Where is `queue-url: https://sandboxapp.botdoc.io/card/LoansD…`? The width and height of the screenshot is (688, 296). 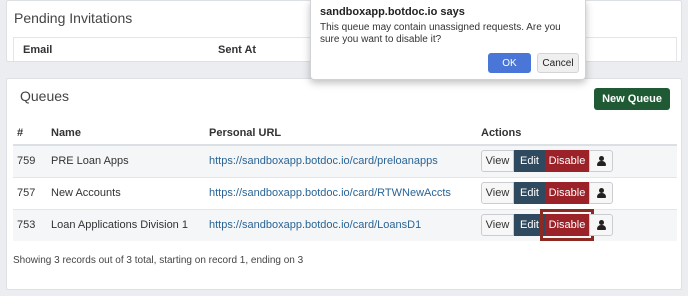 queue-url: https://sandboxapp.botdoc.io/card/LoansD… is located at coordinates (341, 224).